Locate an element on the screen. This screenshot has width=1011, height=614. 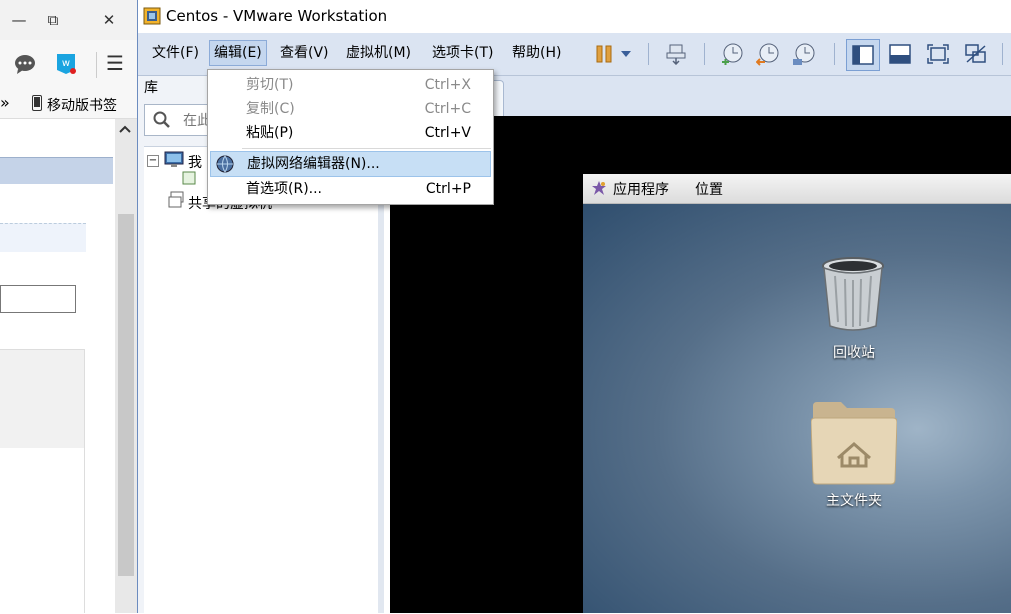
shared-vm-icon is located at coordinates (177, 202).